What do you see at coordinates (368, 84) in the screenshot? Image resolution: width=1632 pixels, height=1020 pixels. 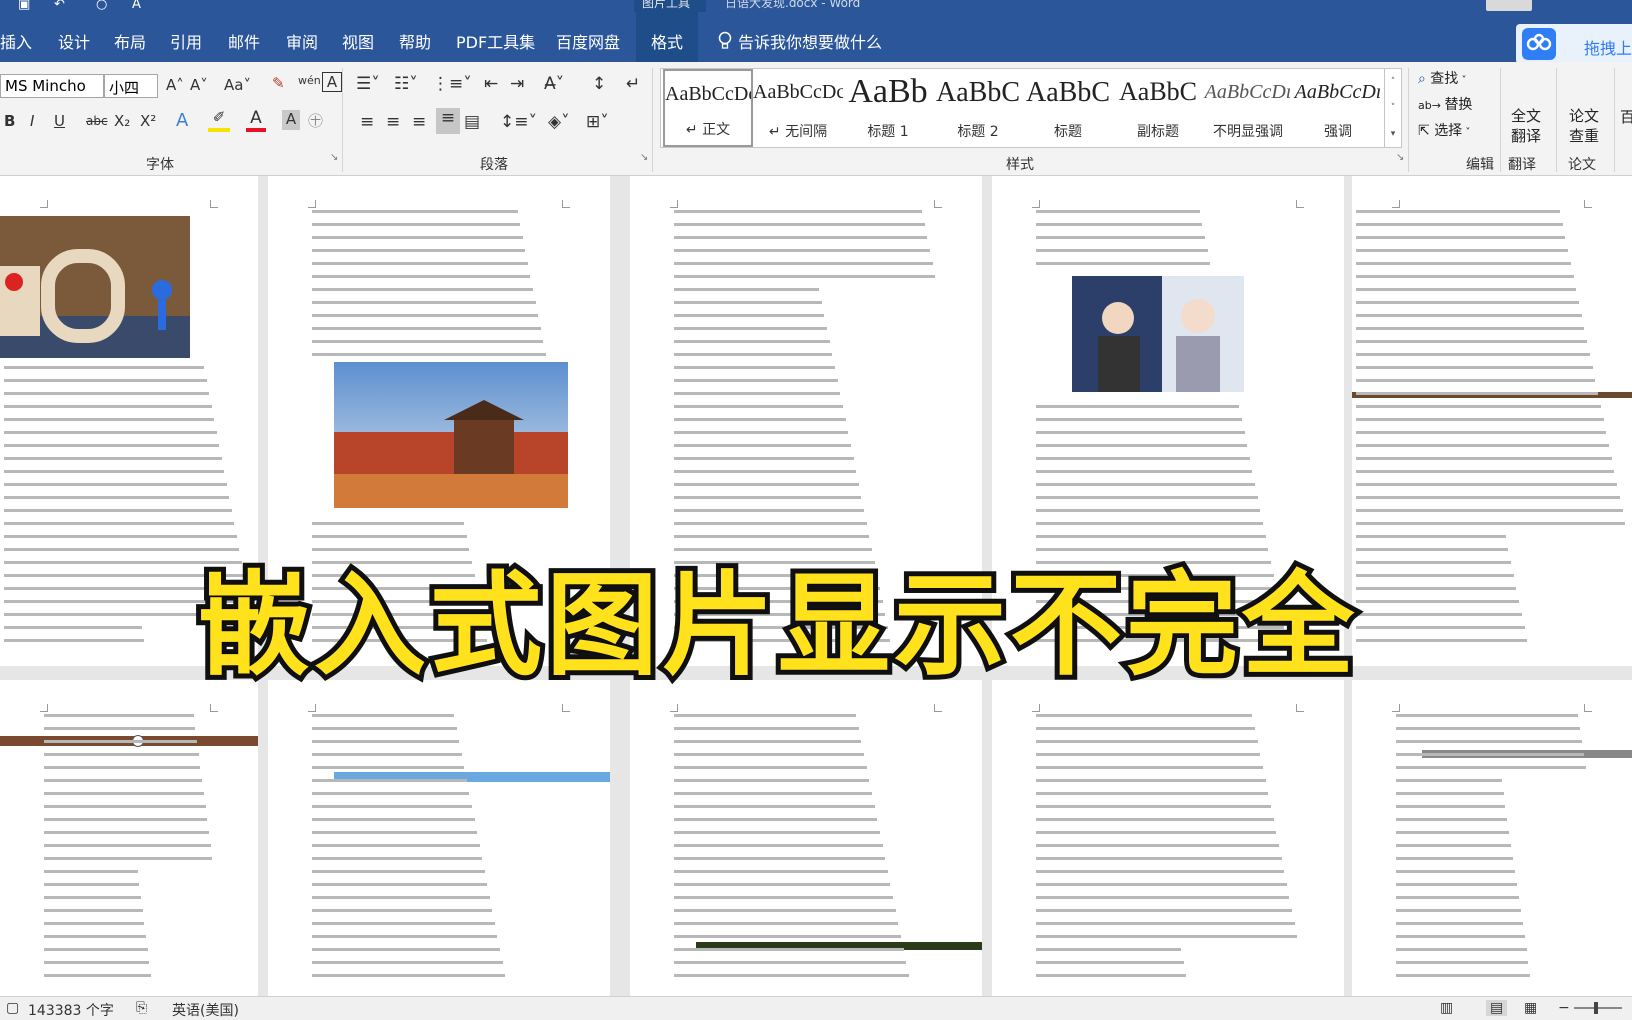 I see `bullets-icon: ☰˅` at bounding box center [368, 84].